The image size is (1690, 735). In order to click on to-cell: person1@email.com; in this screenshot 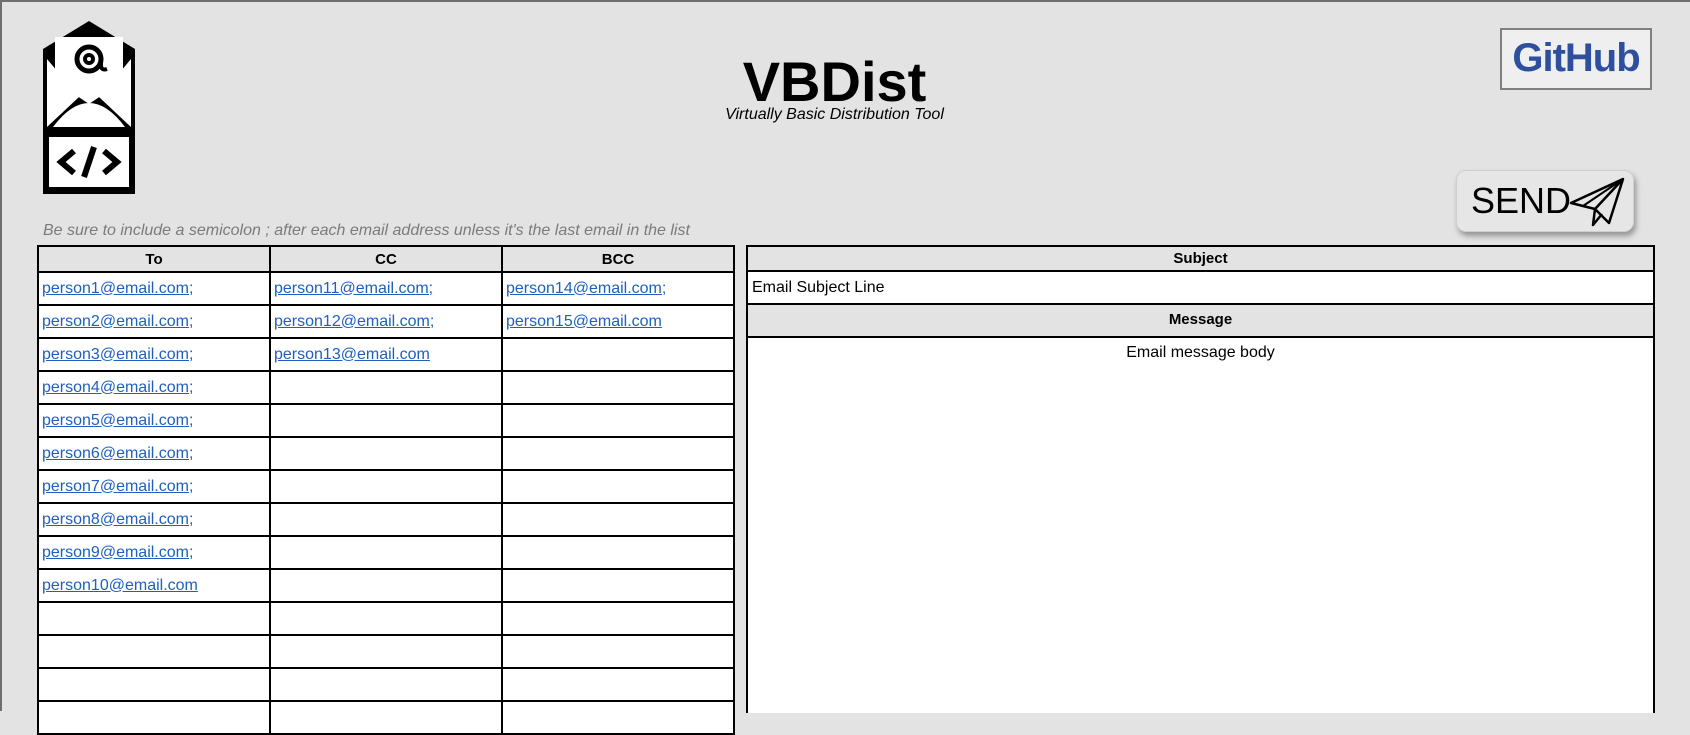, I will do `click(154, 288)`.